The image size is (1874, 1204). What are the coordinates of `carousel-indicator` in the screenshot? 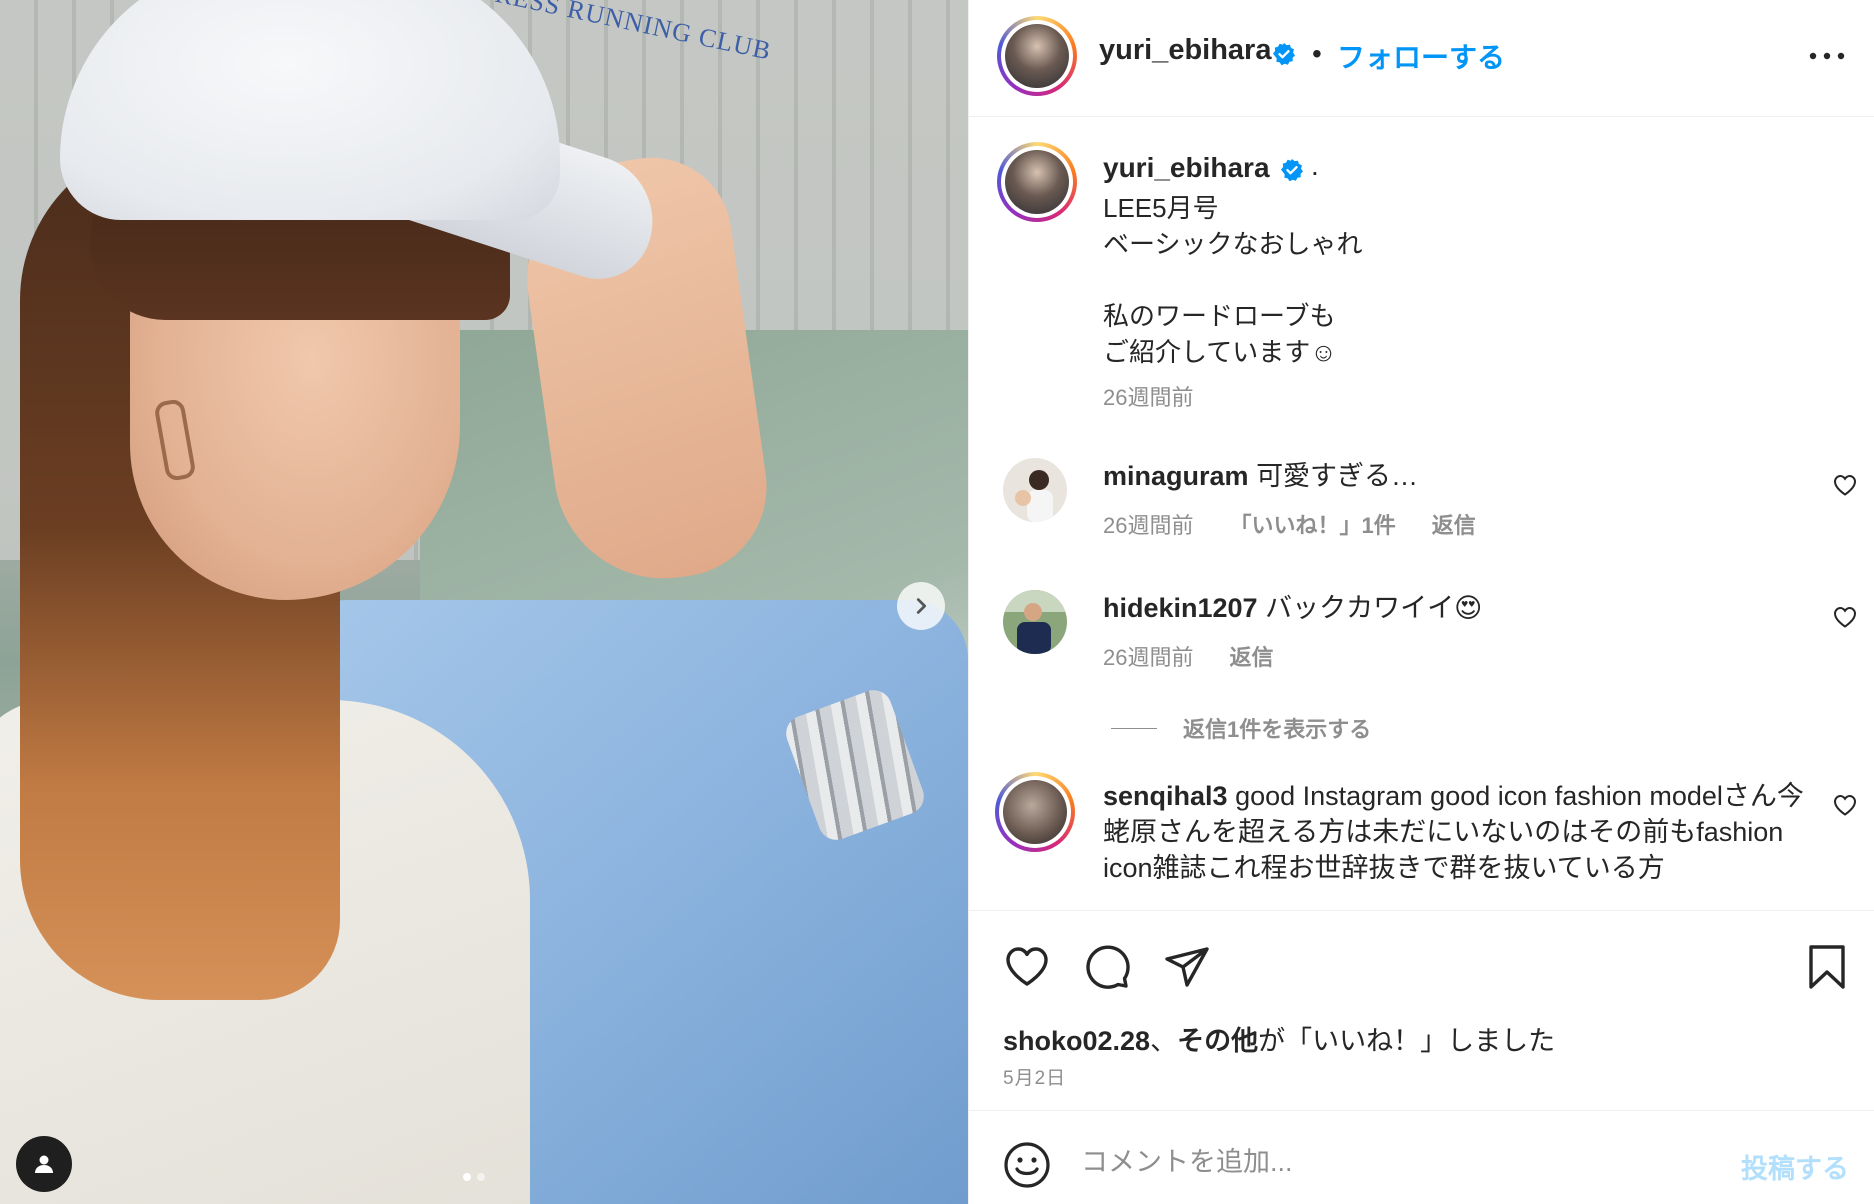 It's located at (474, 1177).